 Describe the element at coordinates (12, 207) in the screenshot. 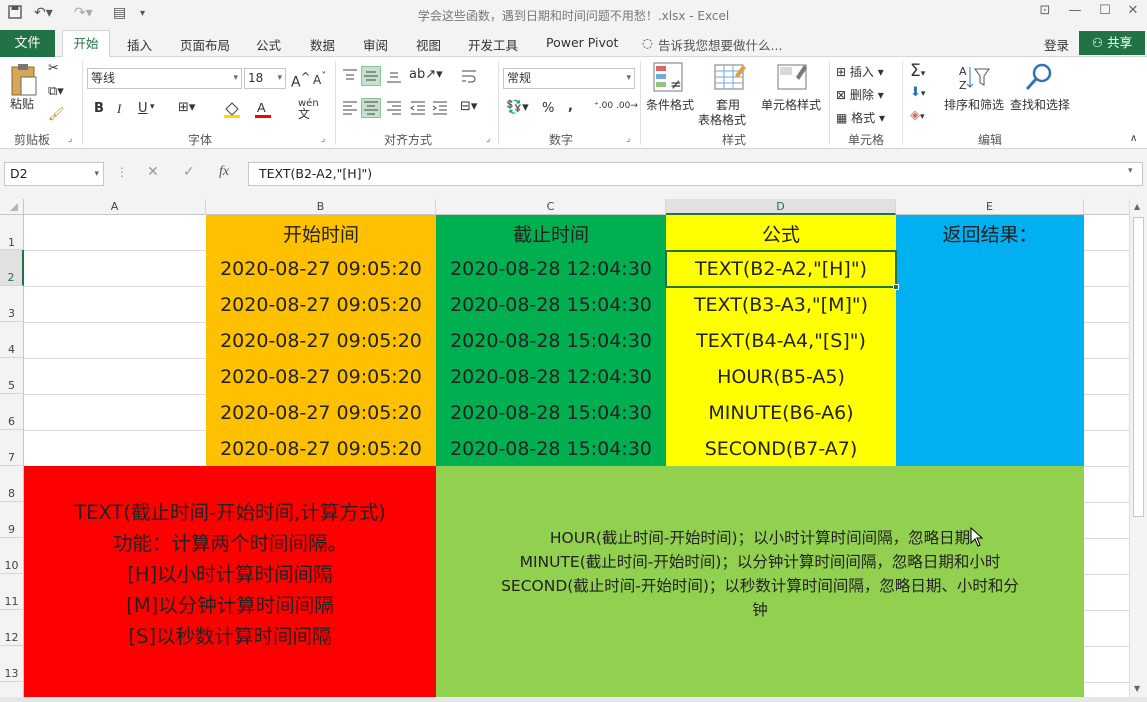

I see `select-all-corner` at that location.